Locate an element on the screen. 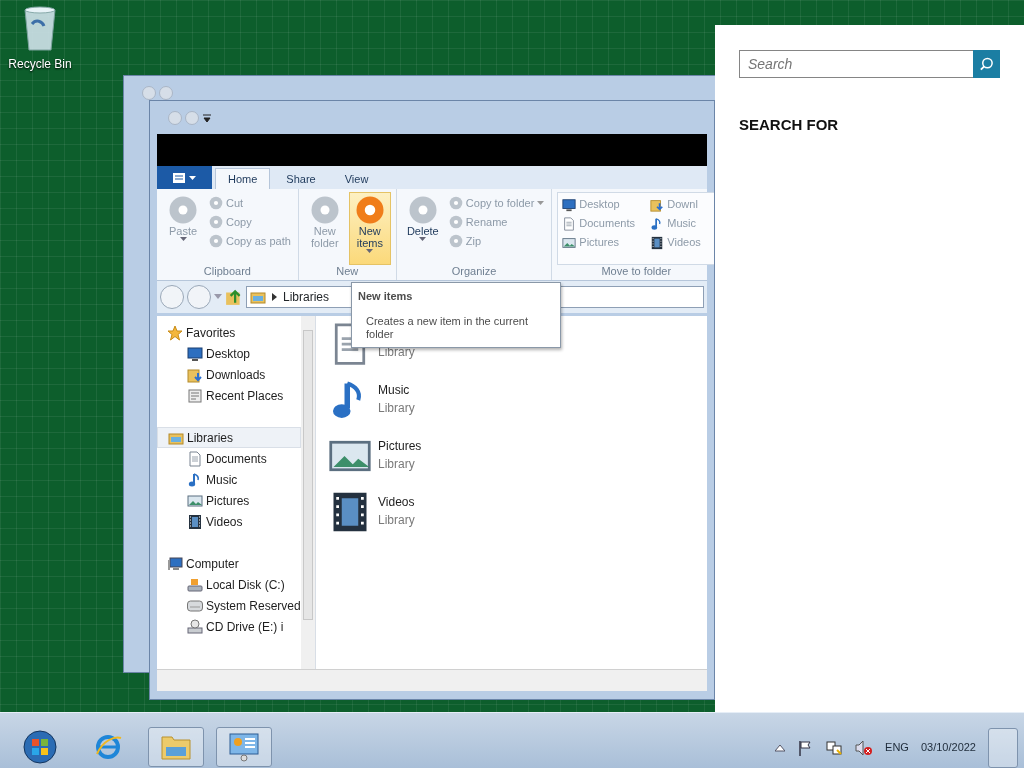  library-name: Videos is located at coordinates (396, 502).